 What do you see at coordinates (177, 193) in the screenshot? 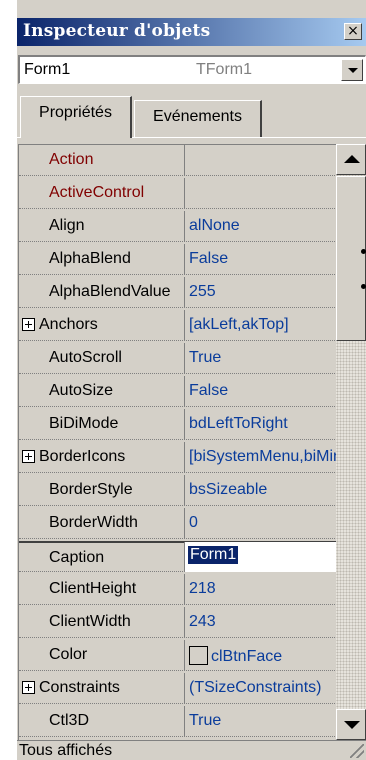
I see `property-row: ActiveControl` at bounding box center [177, 193].